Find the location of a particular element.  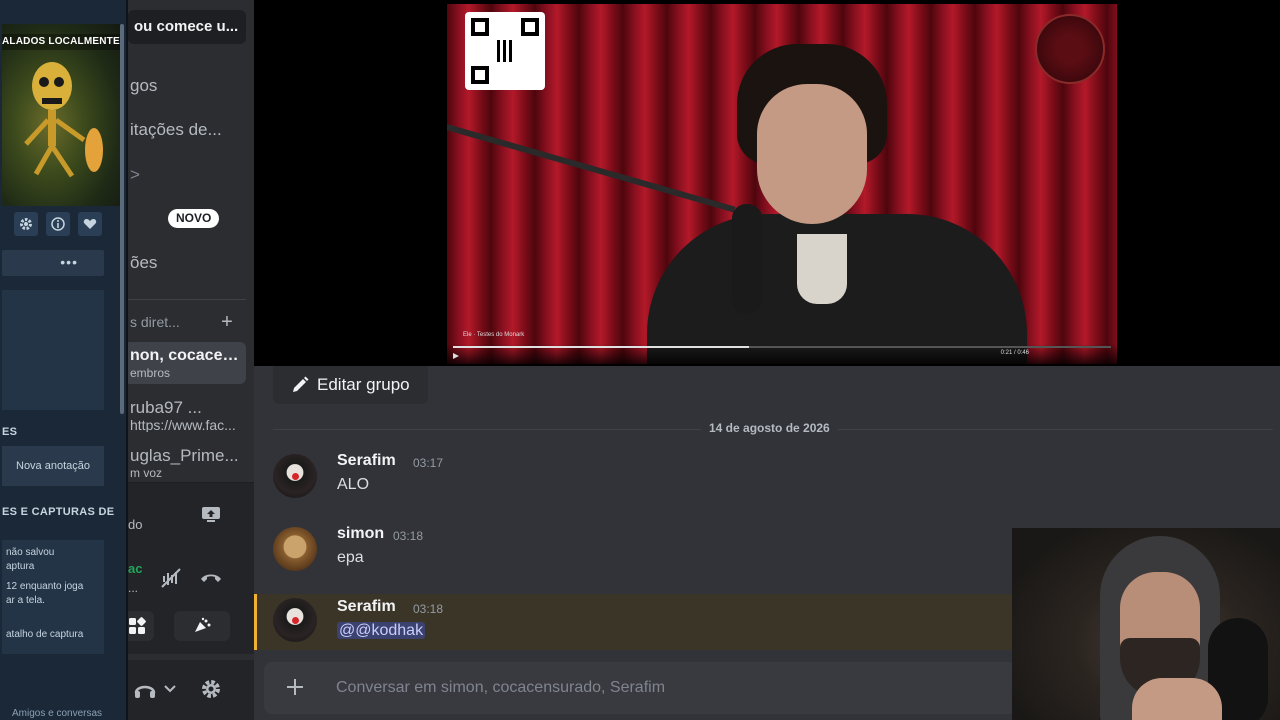

pencil-icon is located at coordinates (301, 384).